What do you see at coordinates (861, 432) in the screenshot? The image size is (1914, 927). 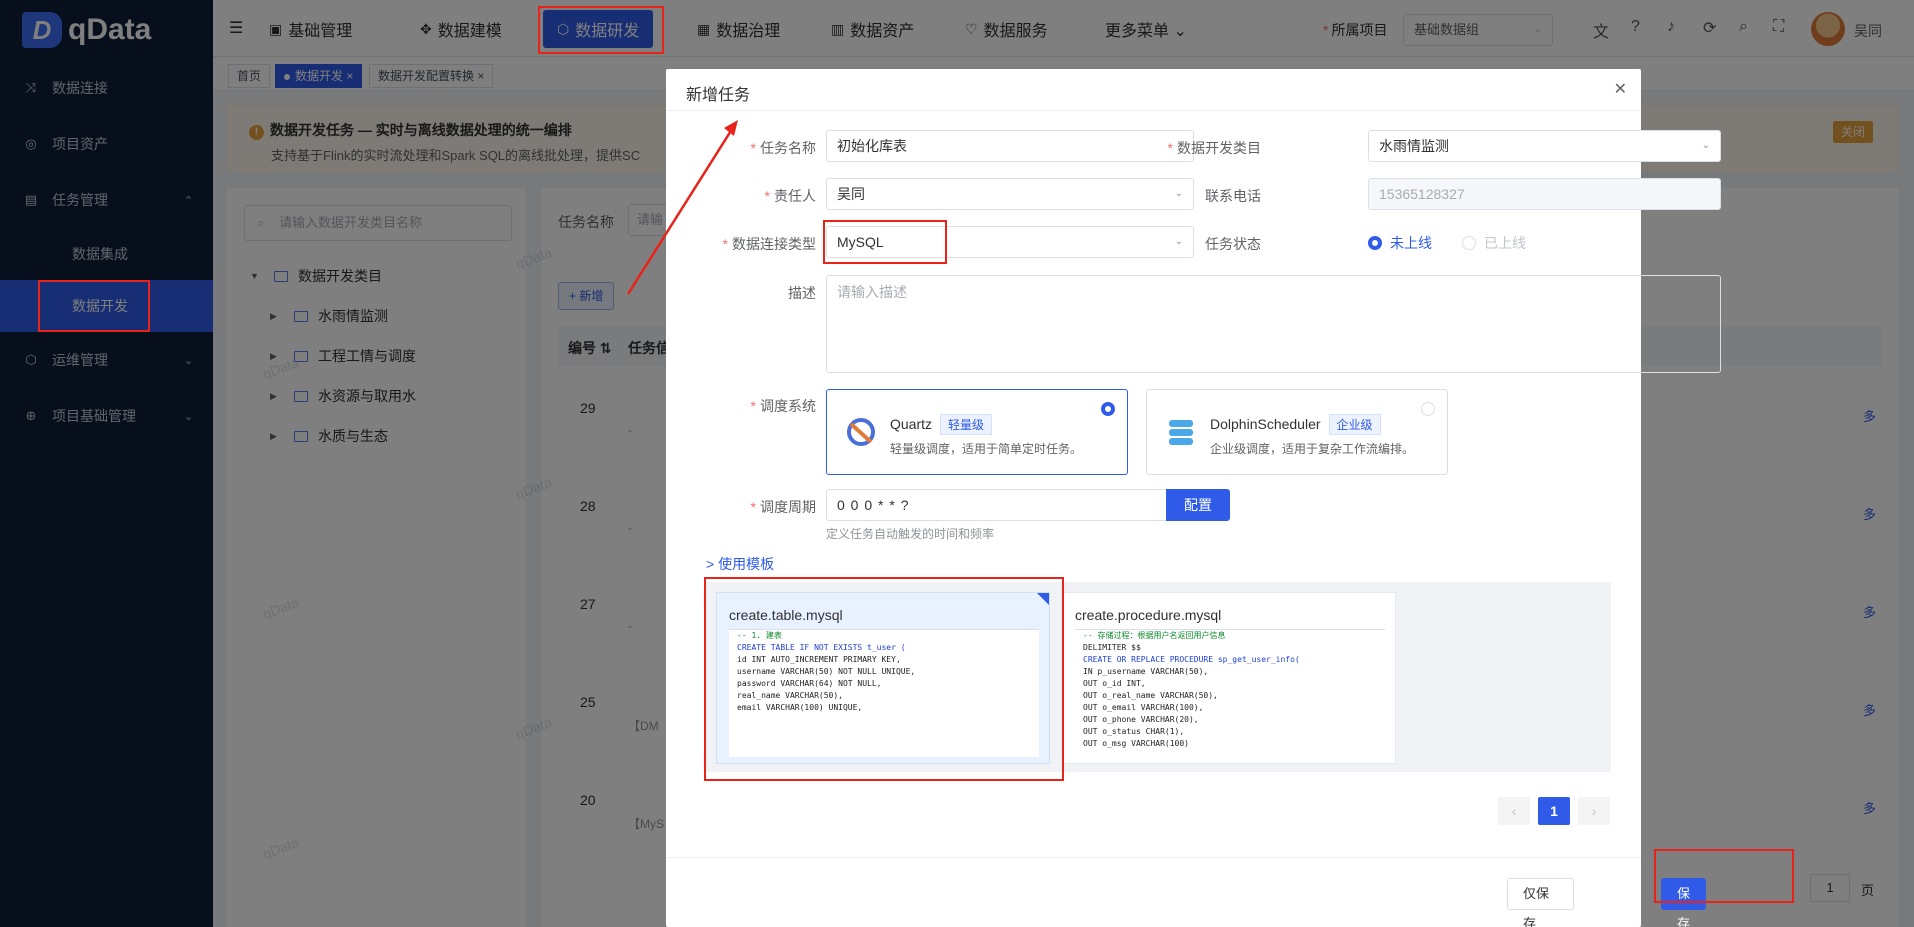 I see `quartz-logo-icon` at bounding box center [861, 432].